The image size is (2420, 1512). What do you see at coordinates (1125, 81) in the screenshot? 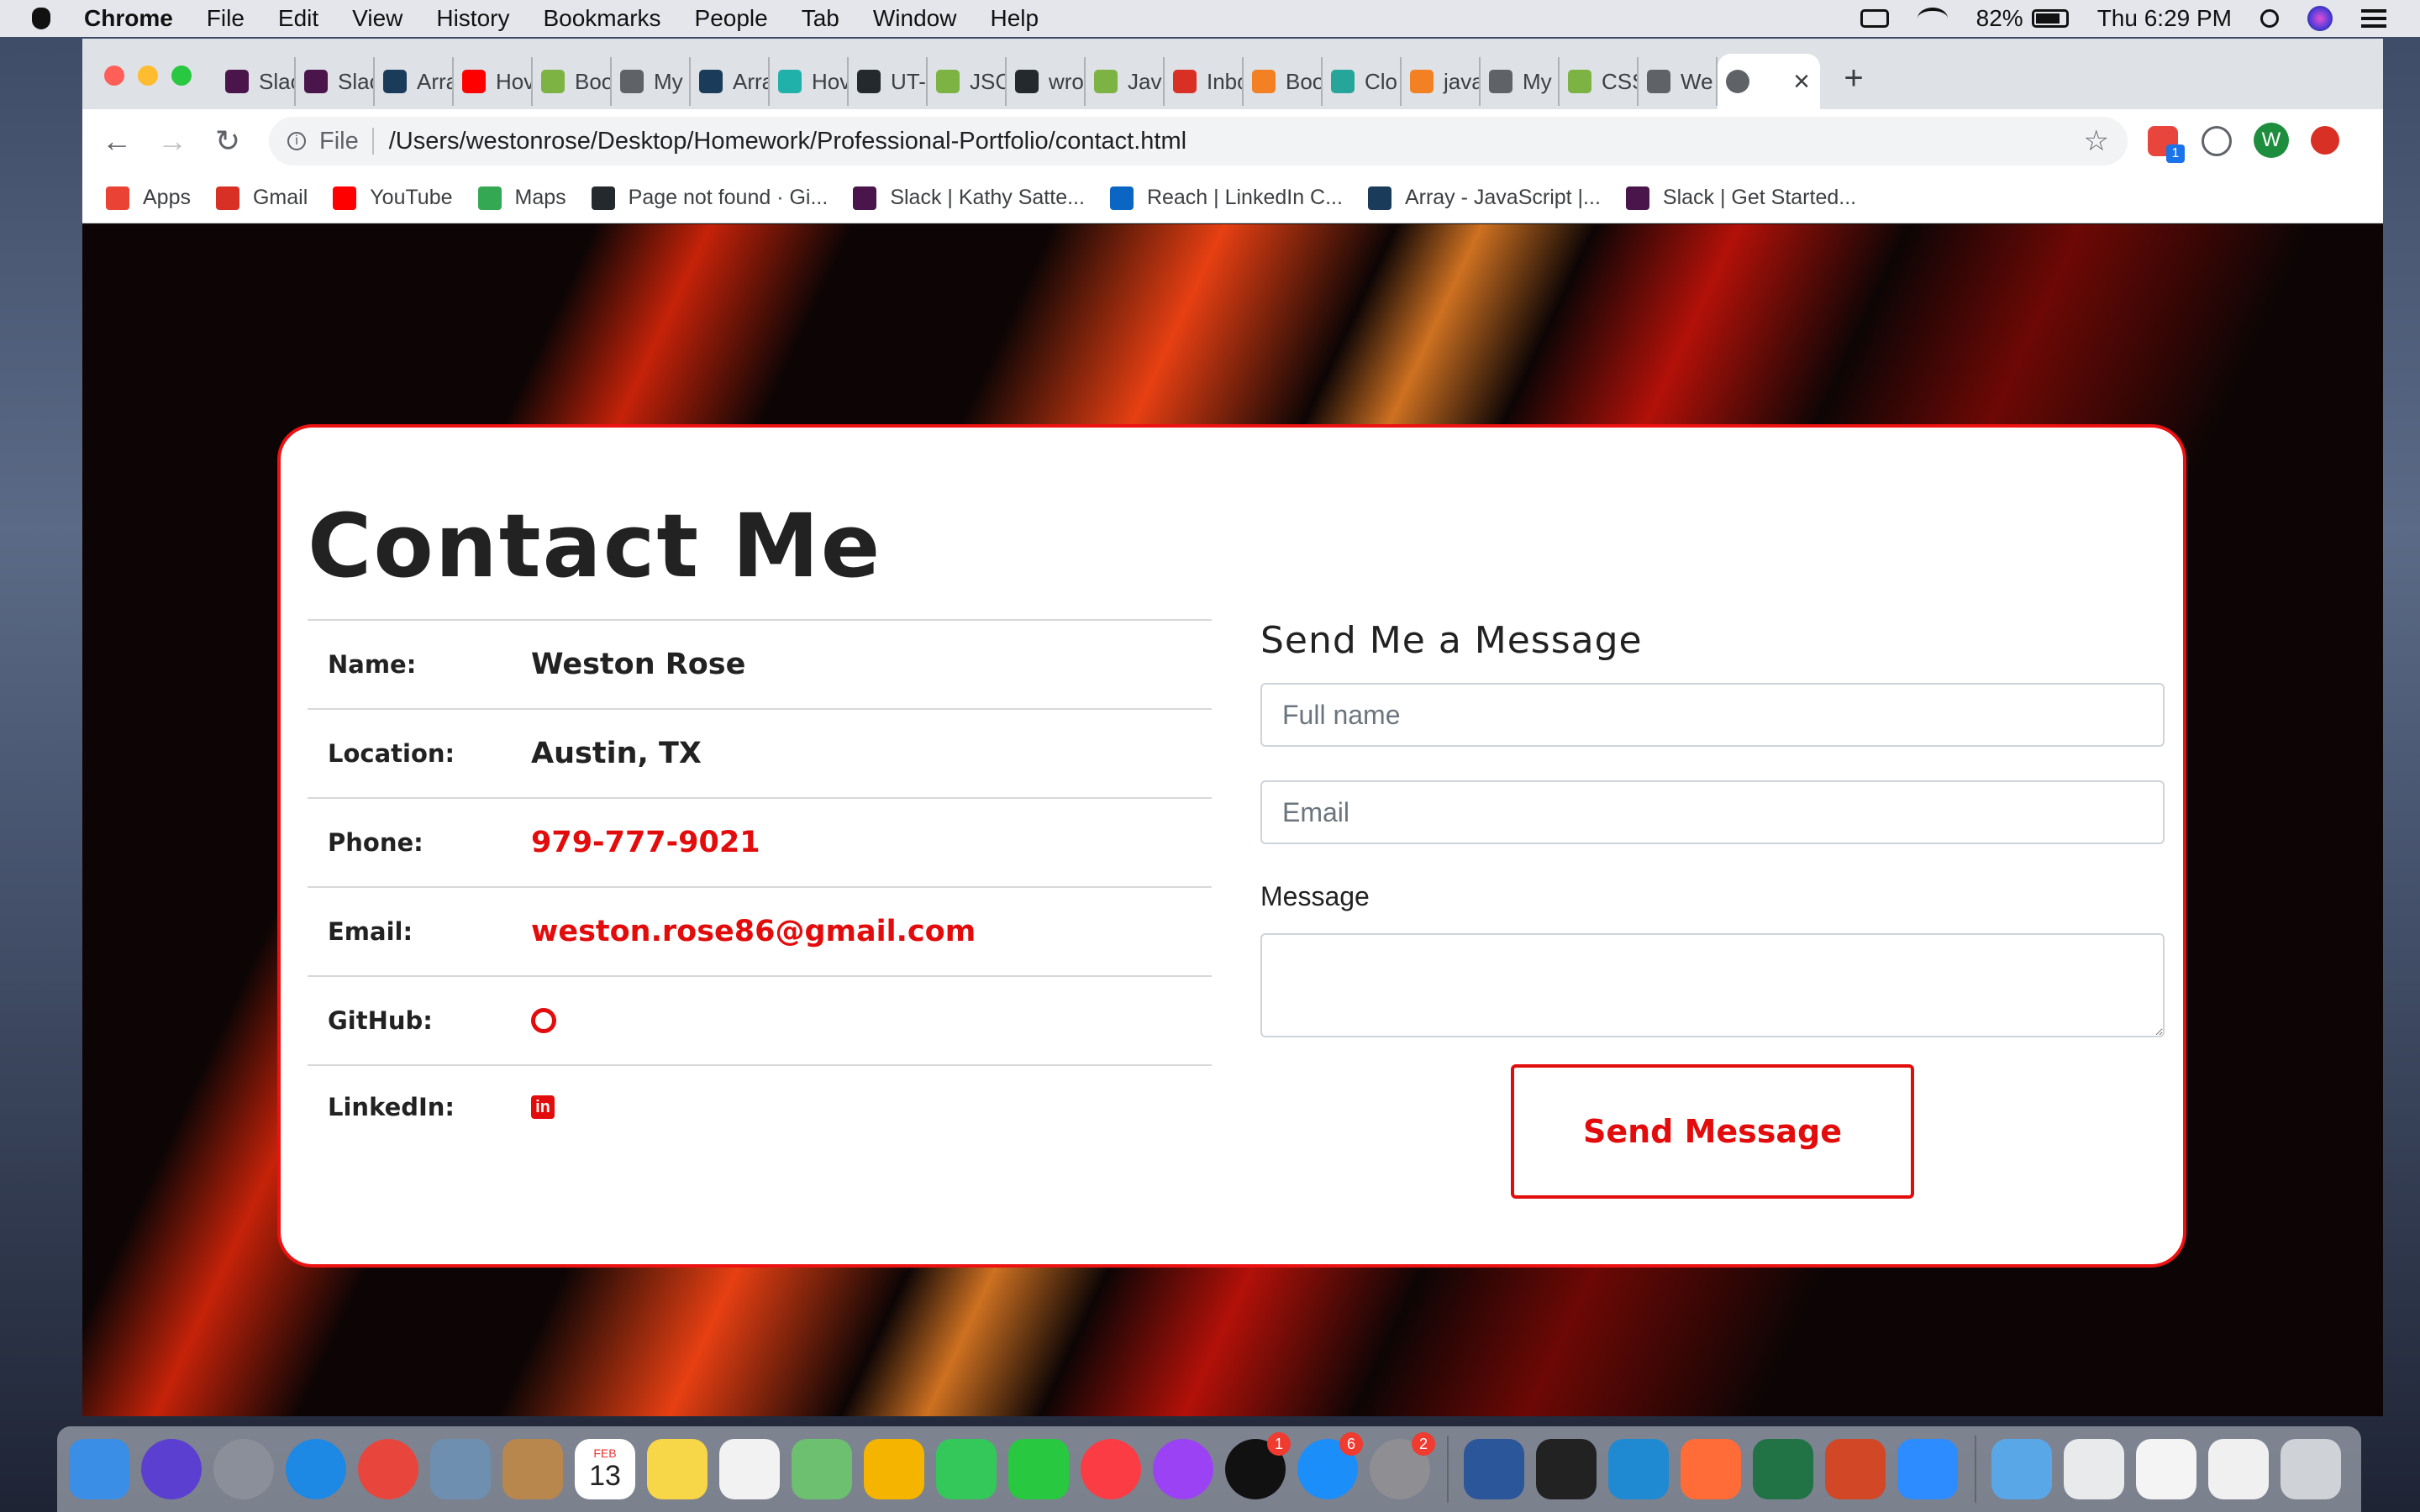
I see `browser-tab: Jav` at bounding box center [1125, 81].